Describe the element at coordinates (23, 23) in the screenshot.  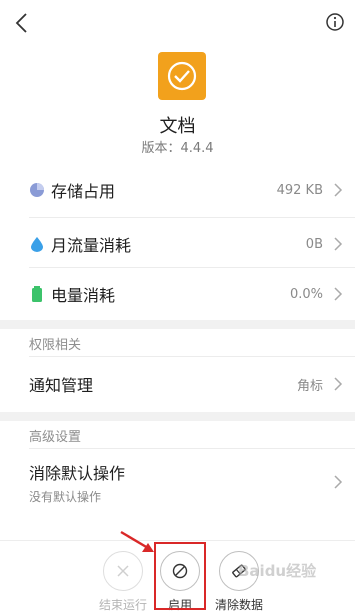
I see `back-arrow-icon` at that location.